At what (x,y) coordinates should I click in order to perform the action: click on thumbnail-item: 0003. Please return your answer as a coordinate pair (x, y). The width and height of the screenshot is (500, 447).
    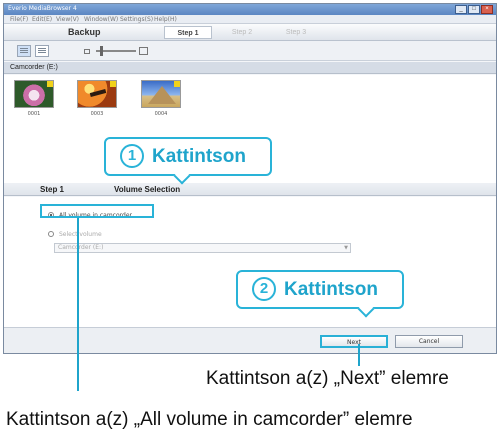
    Looking at the image, I should click on (97, 98).